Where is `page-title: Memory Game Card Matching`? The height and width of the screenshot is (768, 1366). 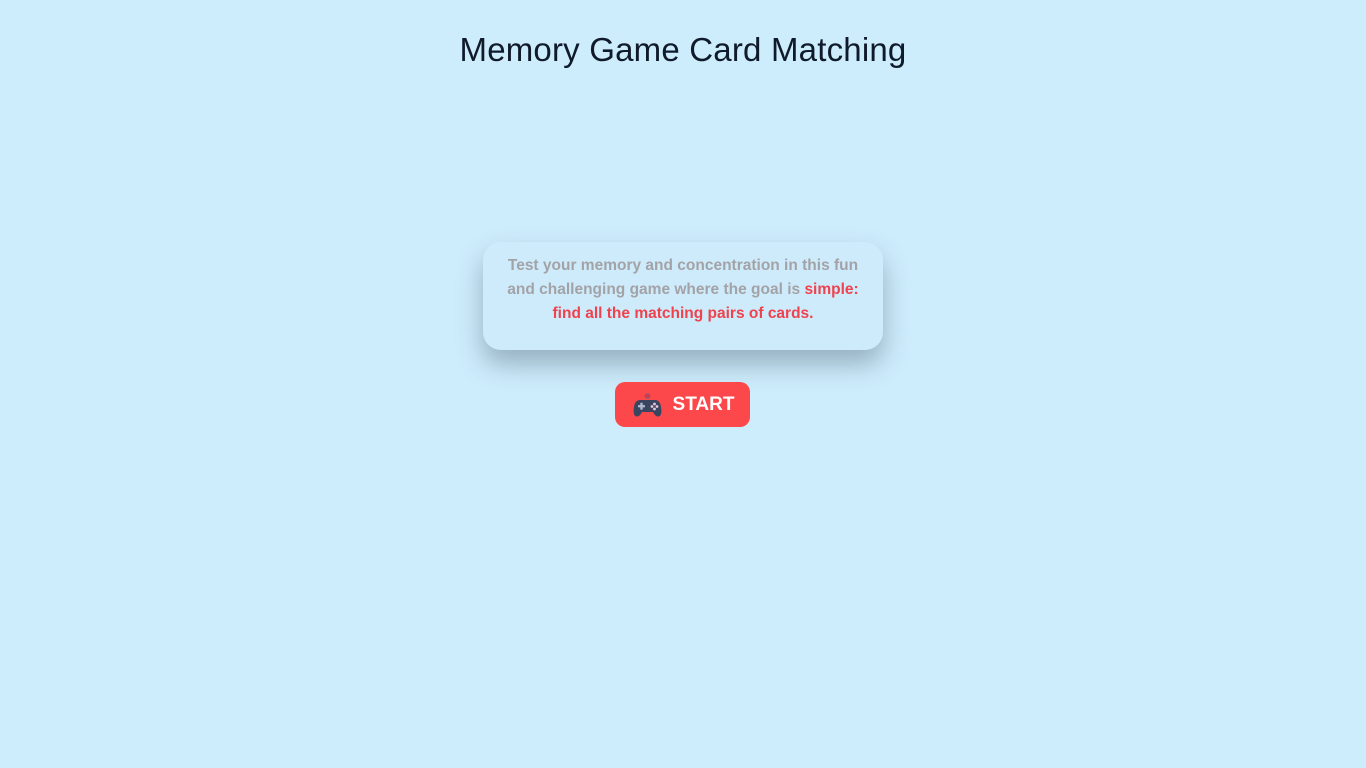
page-title: Memory Game Card Matching is located at coordinates (683, 49).